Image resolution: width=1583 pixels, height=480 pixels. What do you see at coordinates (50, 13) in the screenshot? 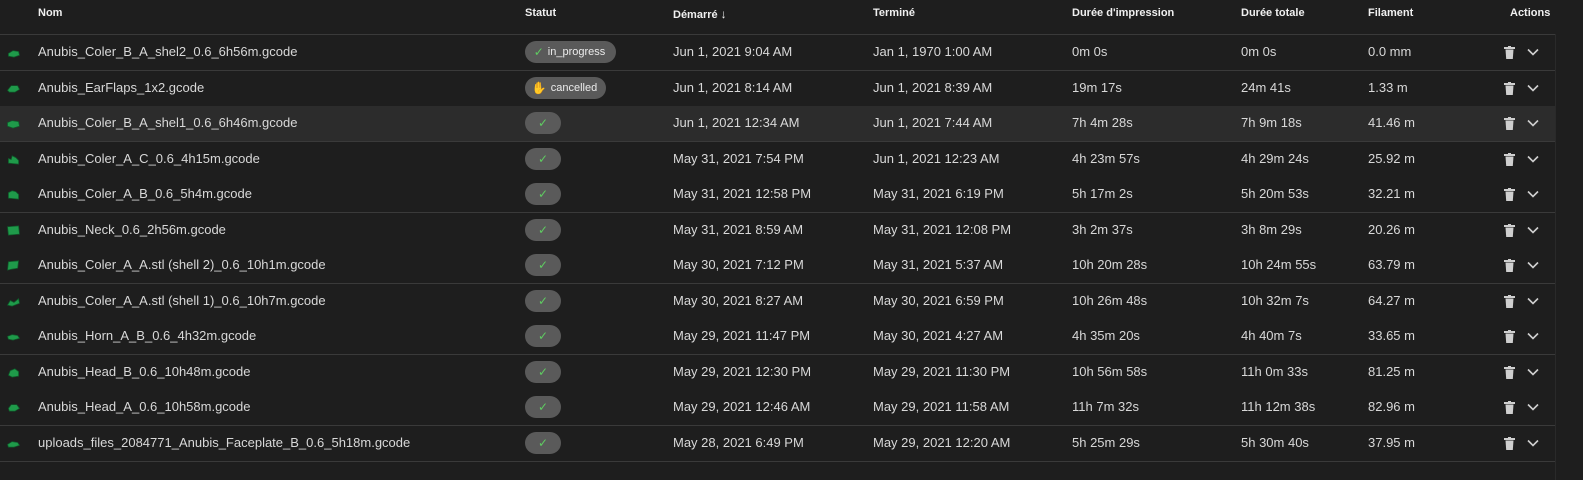
I see `column-header-name: Nom` at bounding box center [50, 13].